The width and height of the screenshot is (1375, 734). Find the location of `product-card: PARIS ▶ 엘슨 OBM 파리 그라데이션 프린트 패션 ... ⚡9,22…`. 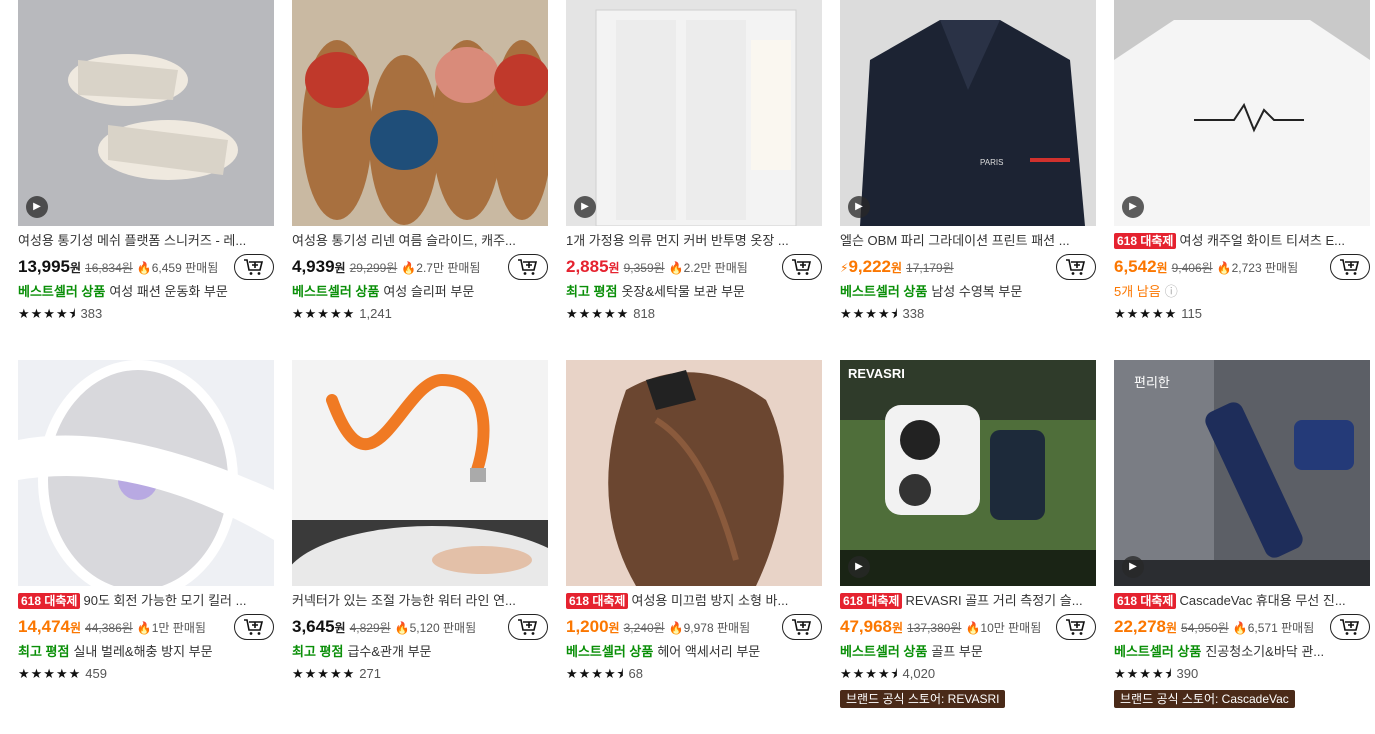

product-card: PARIS ▶ 엘슨 OBM 파리 그라데이션 프린트 패션 ... ⚡9,22… is located at coordinates (968, 161).